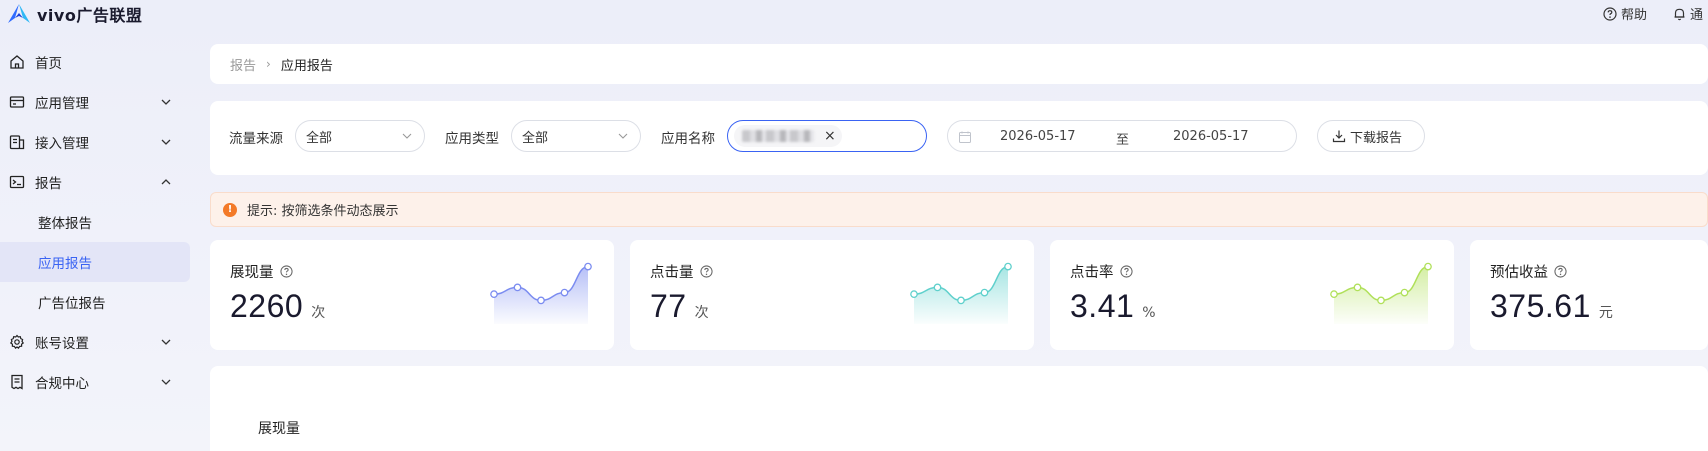 The width and height of the screenshot is (1708, 451). Describe the element at coordinates (965, 137) in the screenshot. I see `calendar-icon` at that location.